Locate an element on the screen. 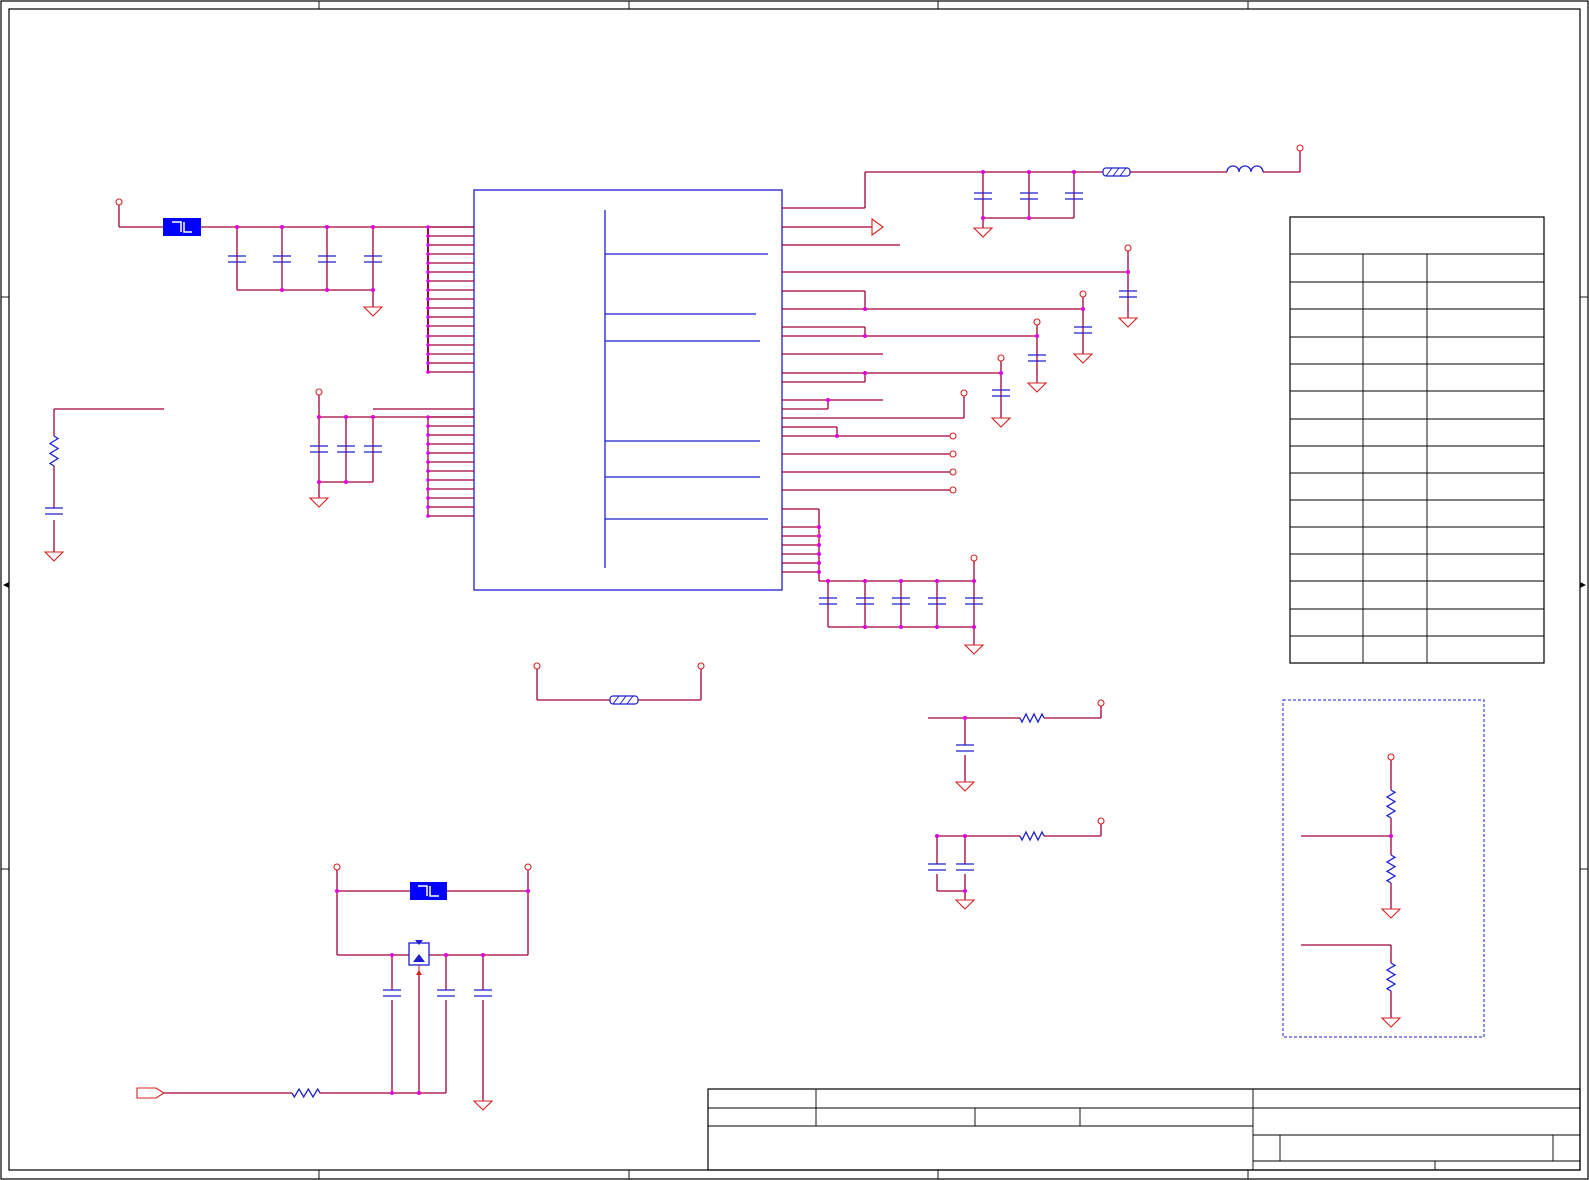  regulator-section is located at coordinates (334, 982).